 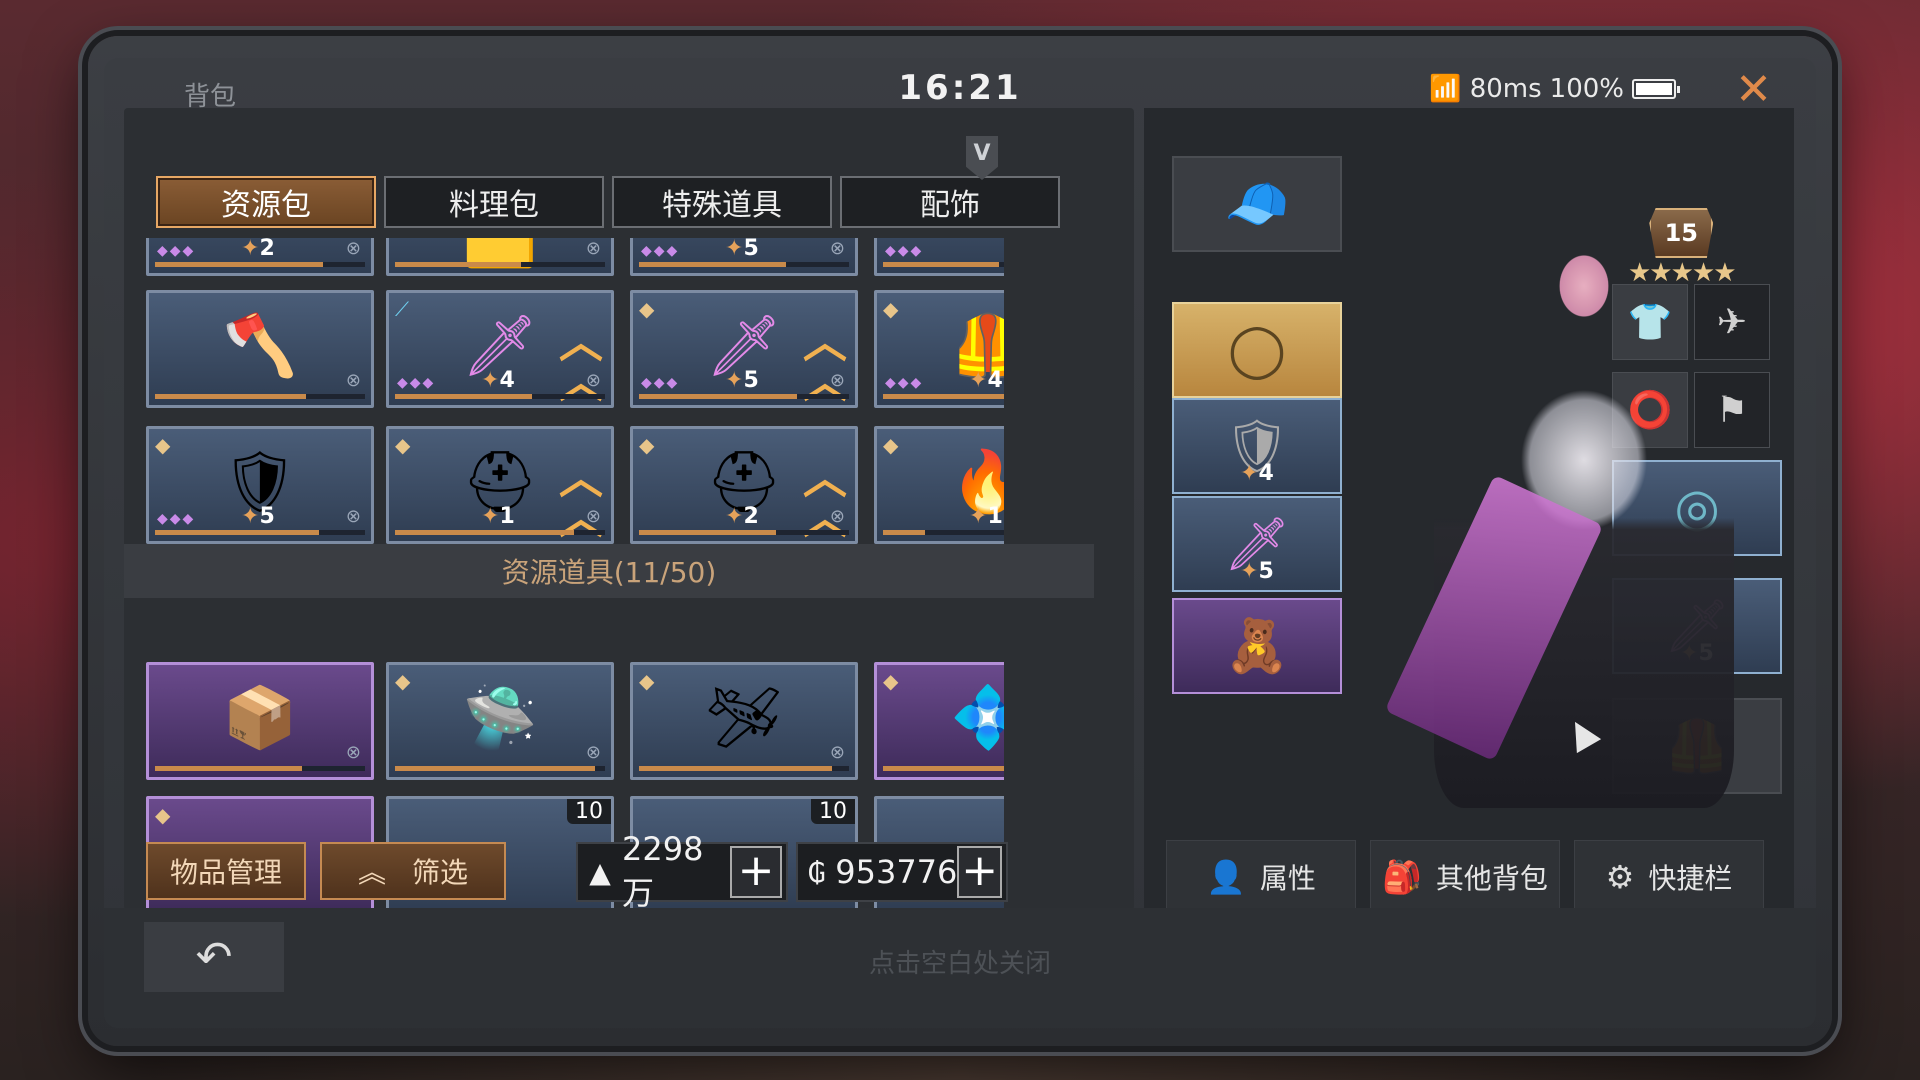 I want to click on other-bag-button: 🎒 其他背包, so click(x=1465, y=877).